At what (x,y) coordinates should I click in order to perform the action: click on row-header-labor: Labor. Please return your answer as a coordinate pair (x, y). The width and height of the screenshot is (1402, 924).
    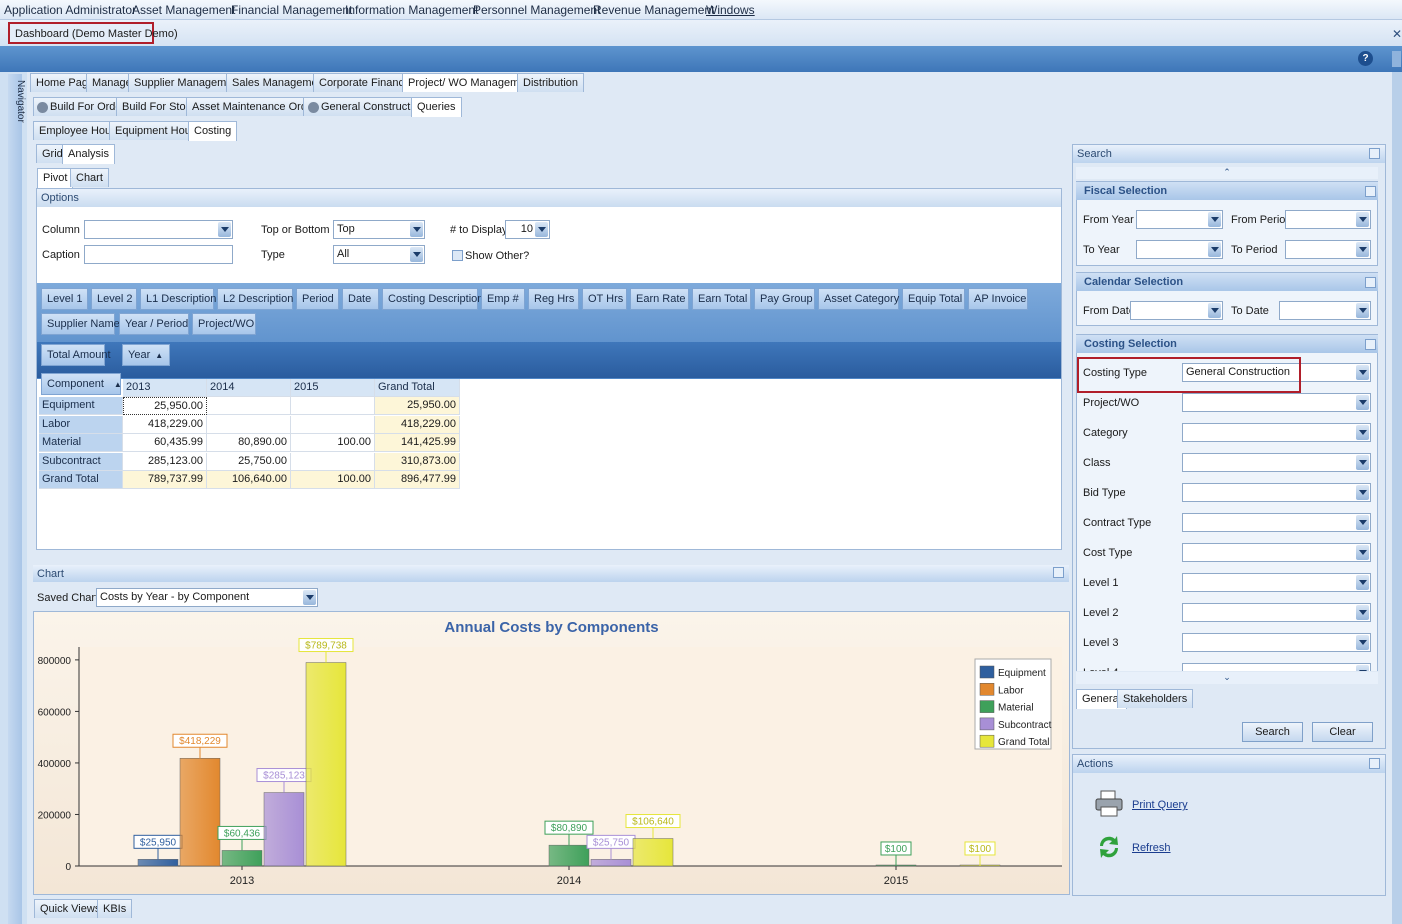
    Looking at the image, I should click on (81, 424).